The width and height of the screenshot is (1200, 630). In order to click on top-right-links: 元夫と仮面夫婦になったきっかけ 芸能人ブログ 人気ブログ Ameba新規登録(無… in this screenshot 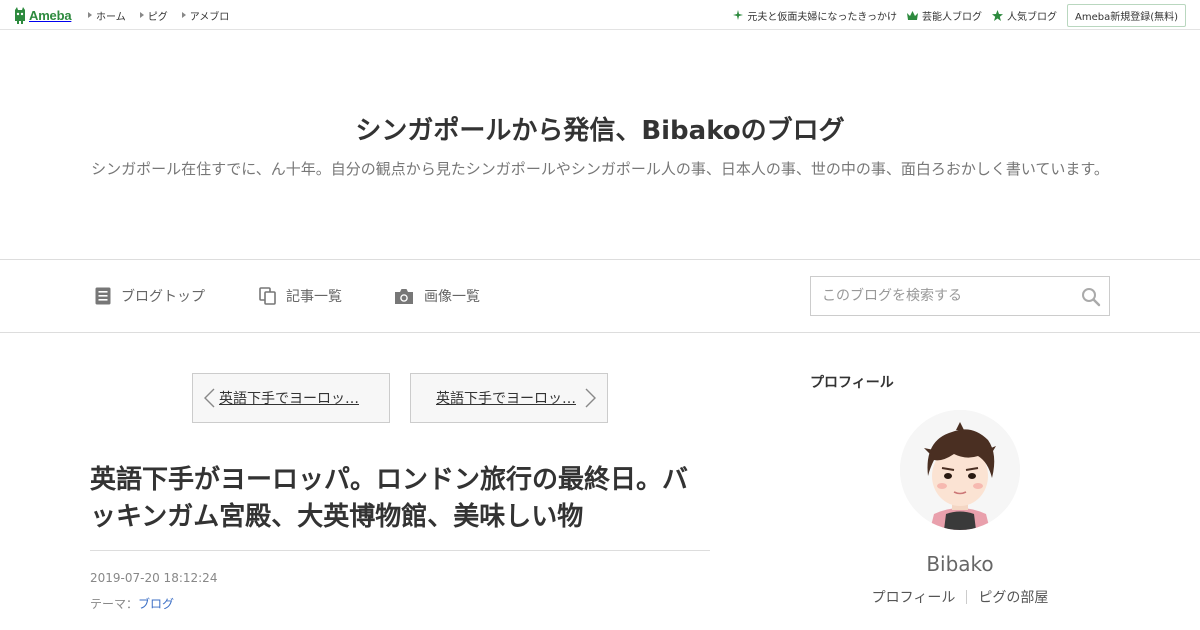, I will do `click(954, 15)`.